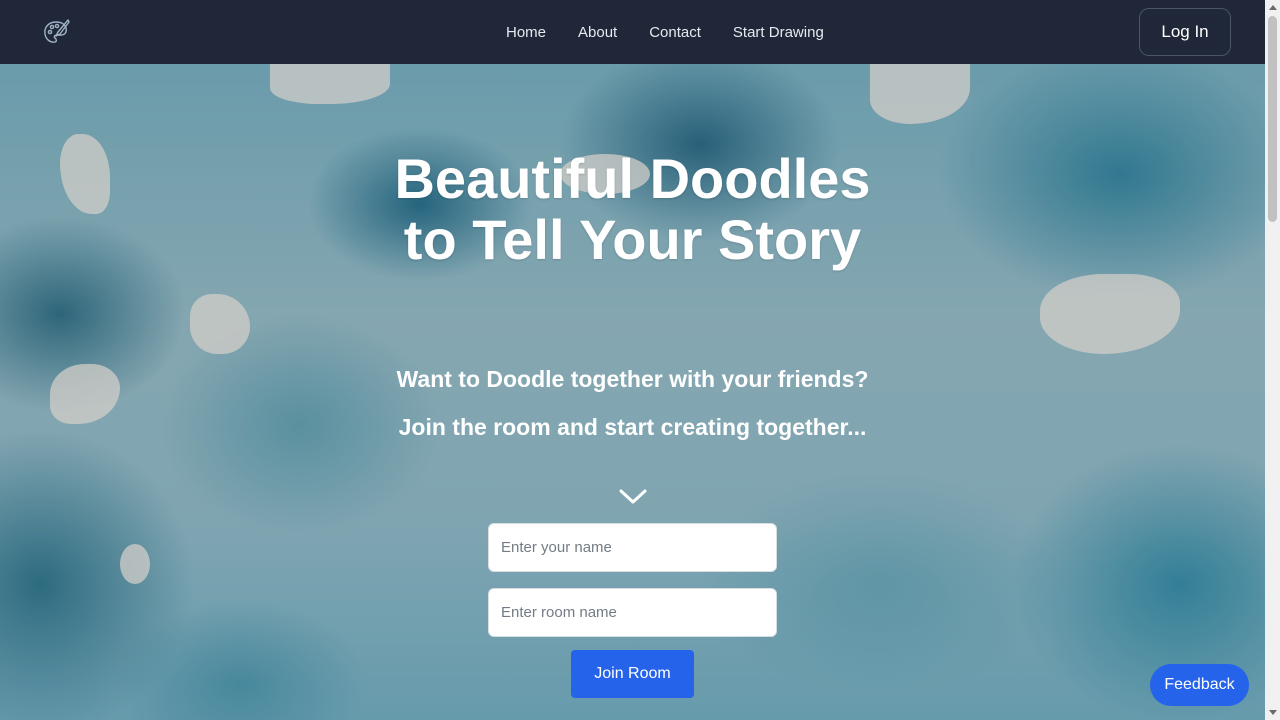 The height and width of the screenshot is (720, 1280). What do you see at coordinates (1185, 32) in the screenshot?
I see `login-button: Log In` at bounding box center [1185, 32].